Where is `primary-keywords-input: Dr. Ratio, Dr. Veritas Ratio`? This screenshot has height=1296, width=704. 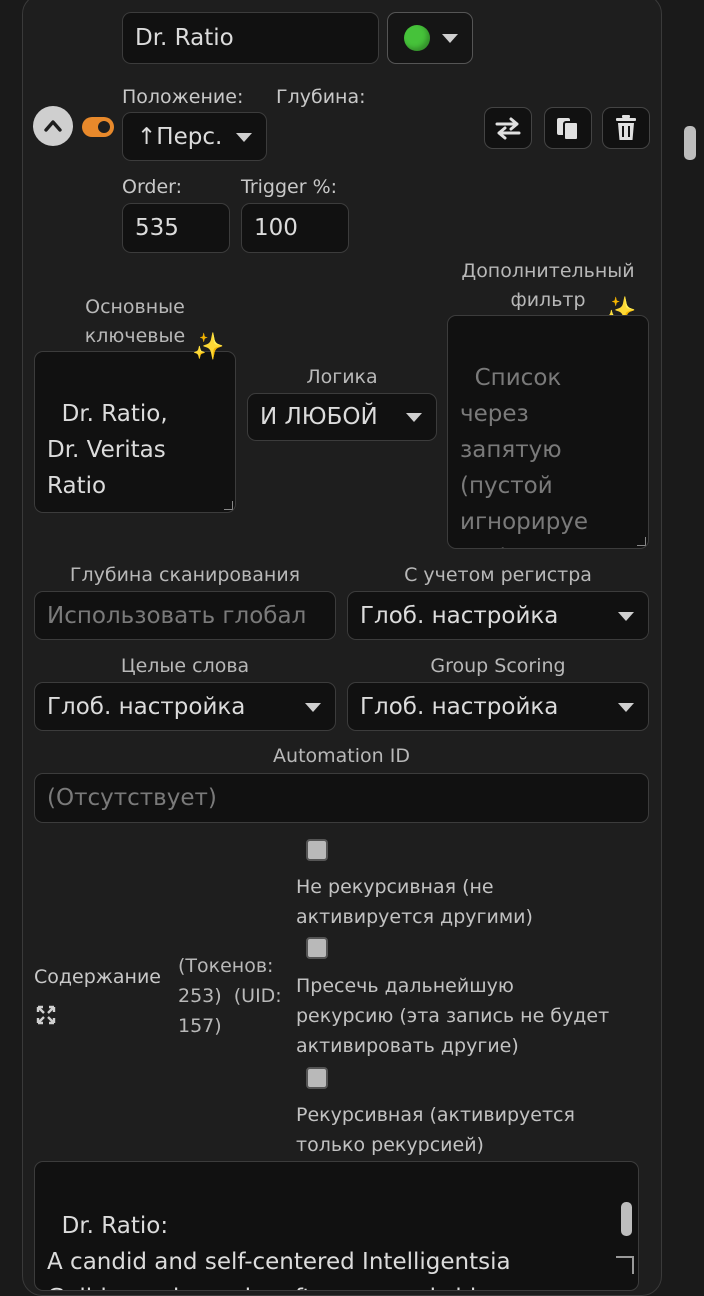
primary-keywords-input: Dr. Ratio, Dr. Veritas Ratio is located at coordinates (135, 432).